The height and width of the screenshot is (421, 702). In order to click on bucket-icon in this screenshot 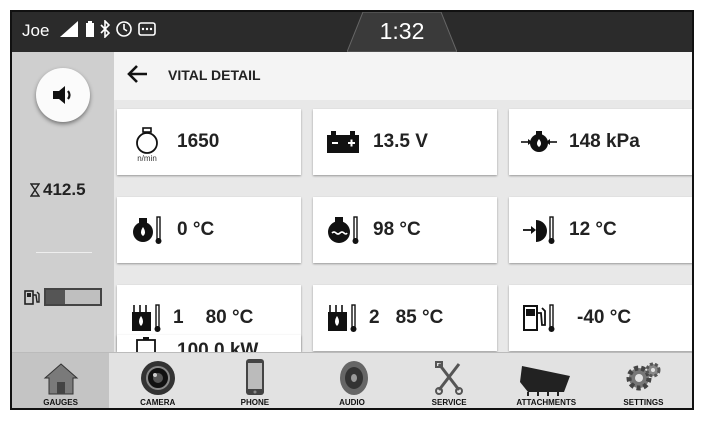, I will do `click(545, 381)`.